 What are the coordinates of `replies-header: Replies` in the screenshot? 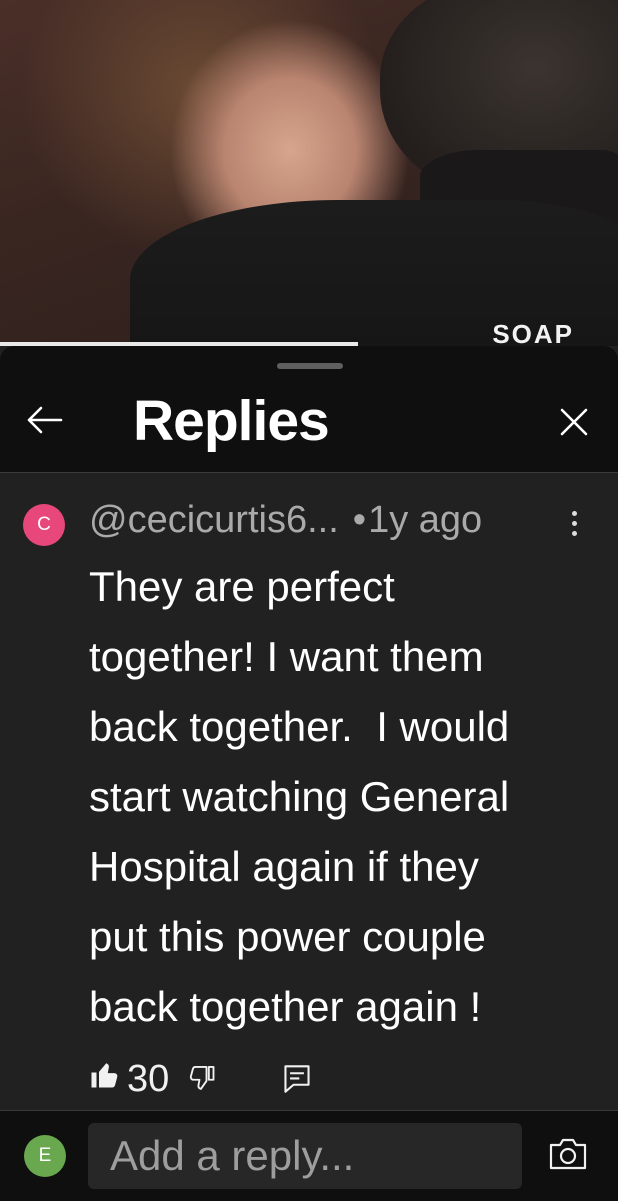 It's located at (309, 409).